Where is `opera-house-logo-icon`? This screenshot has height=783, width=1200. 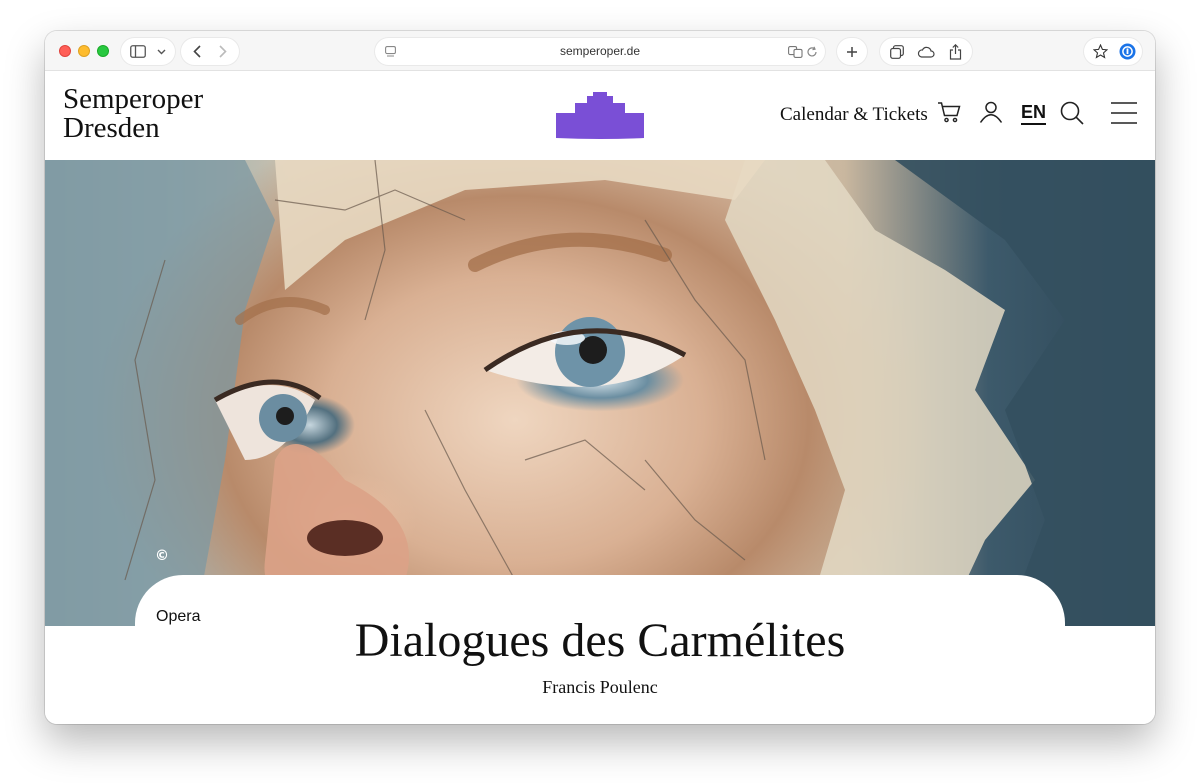 opera-house-logo-icon is located at coordinates (600, 117).